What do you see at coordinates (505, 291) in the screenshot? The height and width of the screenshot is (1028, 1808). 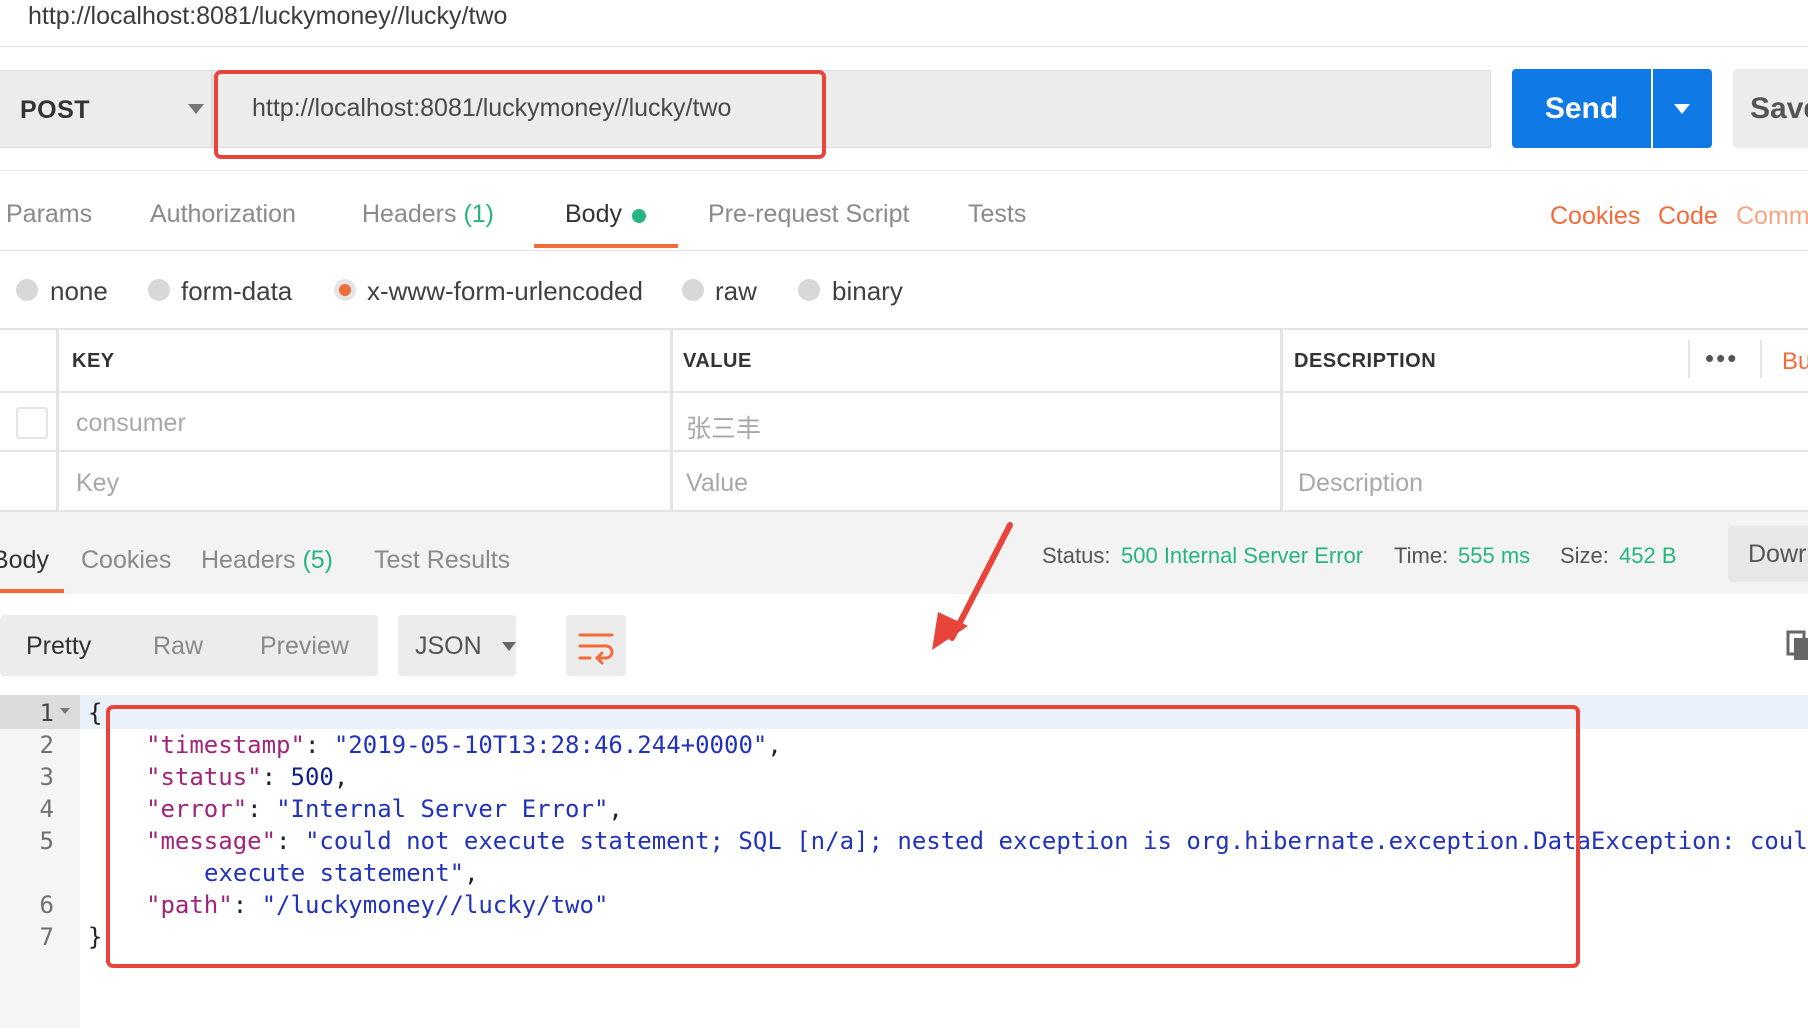 I see `radio-urlencoded-label: x-www-form-urlencoded` at bounding box center [505, 291].